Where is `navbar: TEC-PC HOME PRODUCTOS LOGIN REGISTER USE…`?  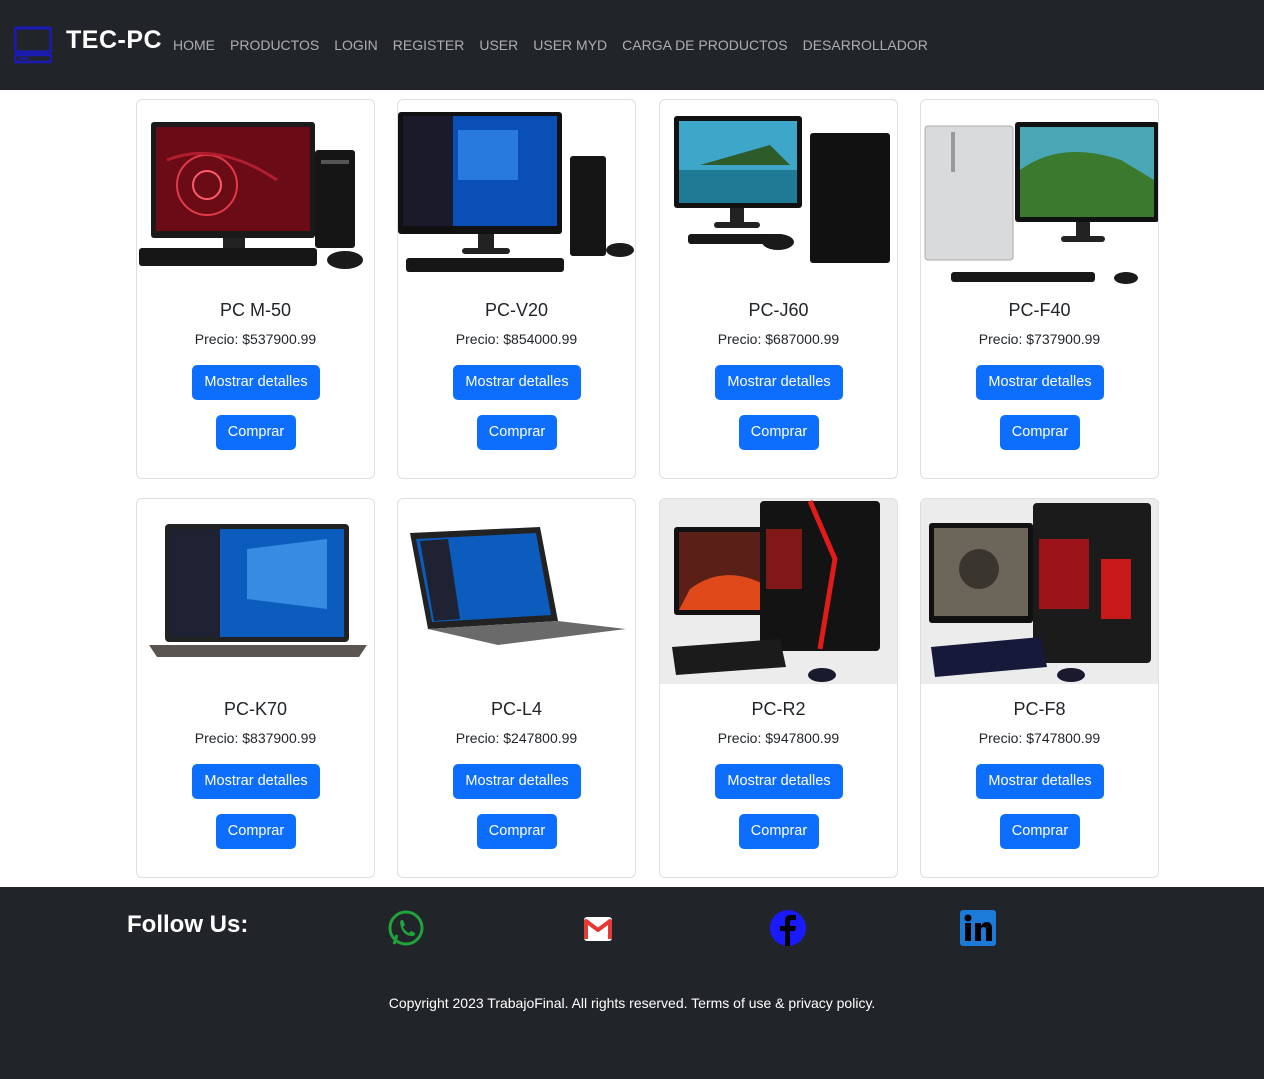
navbar: TEC-PC HOME PRODUCTOS LOGIN REGISTER USE… is located at coordinates (632, 45).